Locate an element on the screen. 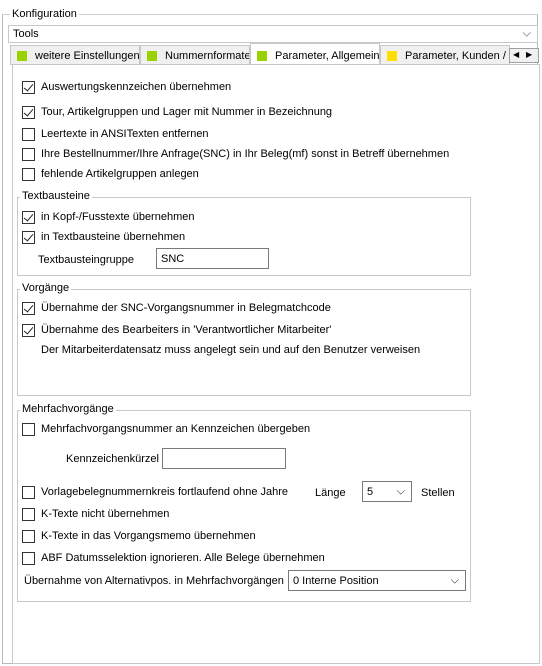 This screenshot has height=666, width=542. option-label: K-Texte in das Vorgangsmemo übernehmen is located at coordinates (148, 536).